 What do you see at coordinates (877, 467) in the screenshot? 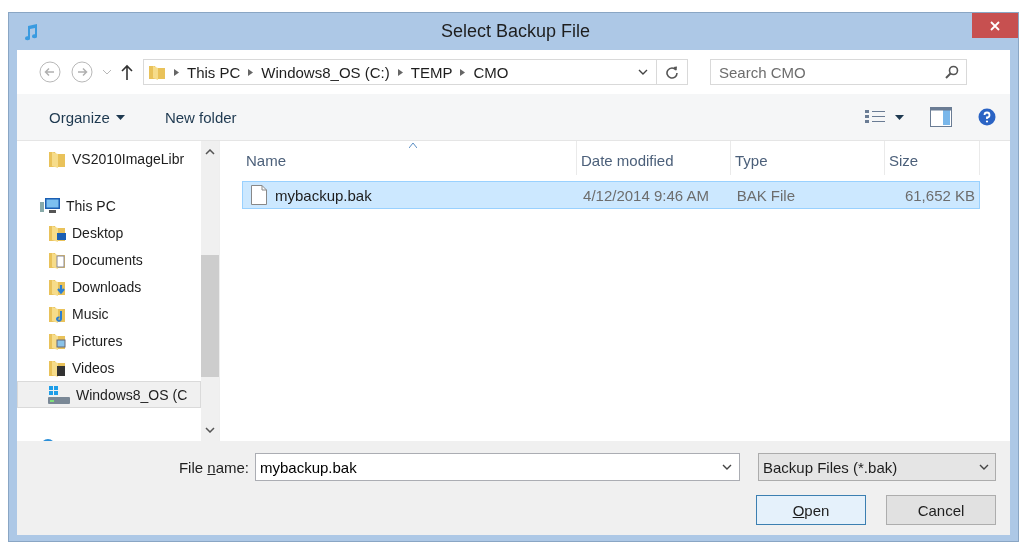
I see `file-type-dropdown: Backup Files (*.bak)` at bounding box center [877, 467].